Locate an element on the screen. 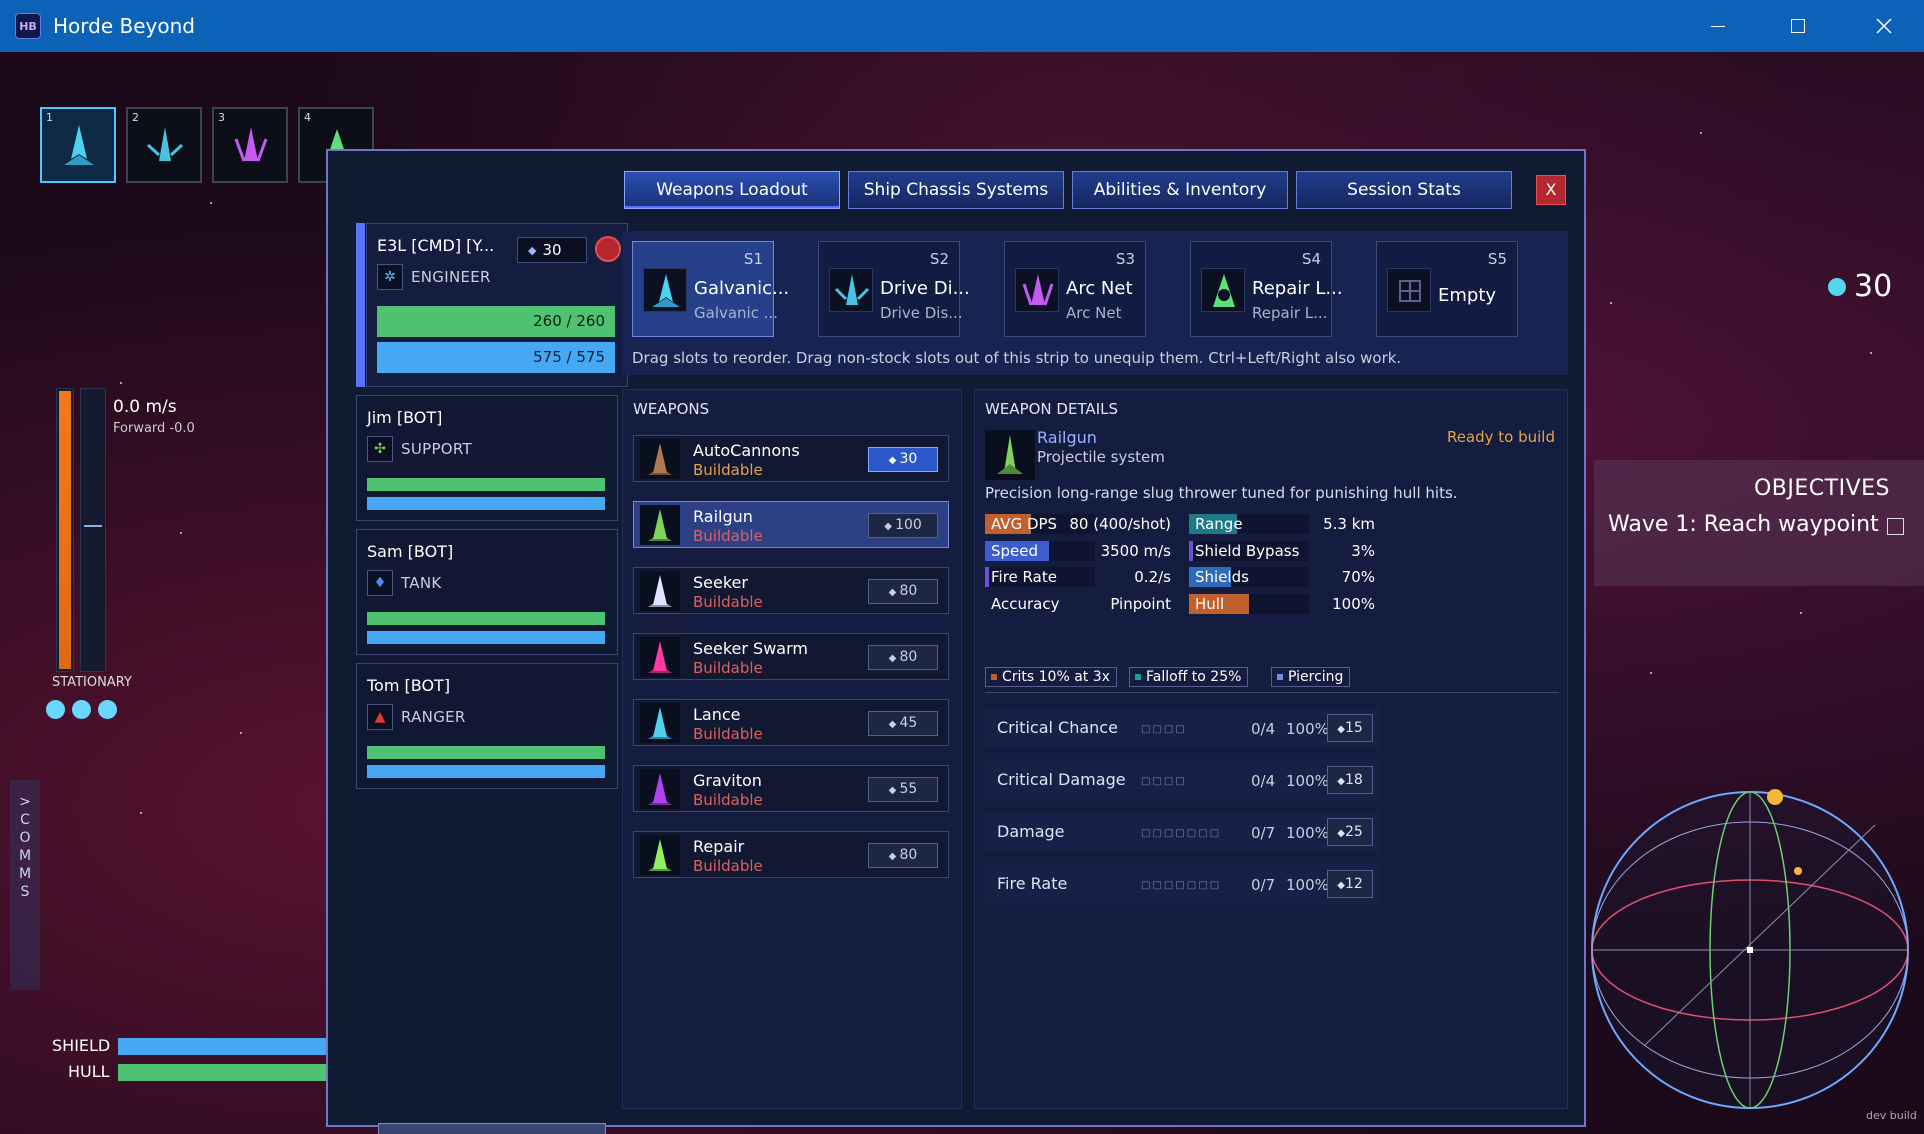 The width and height of the screenshot is (1924, 1134). tab-abilities-inventory: Abilities & Inventory is located at coordinates (1180, 190).